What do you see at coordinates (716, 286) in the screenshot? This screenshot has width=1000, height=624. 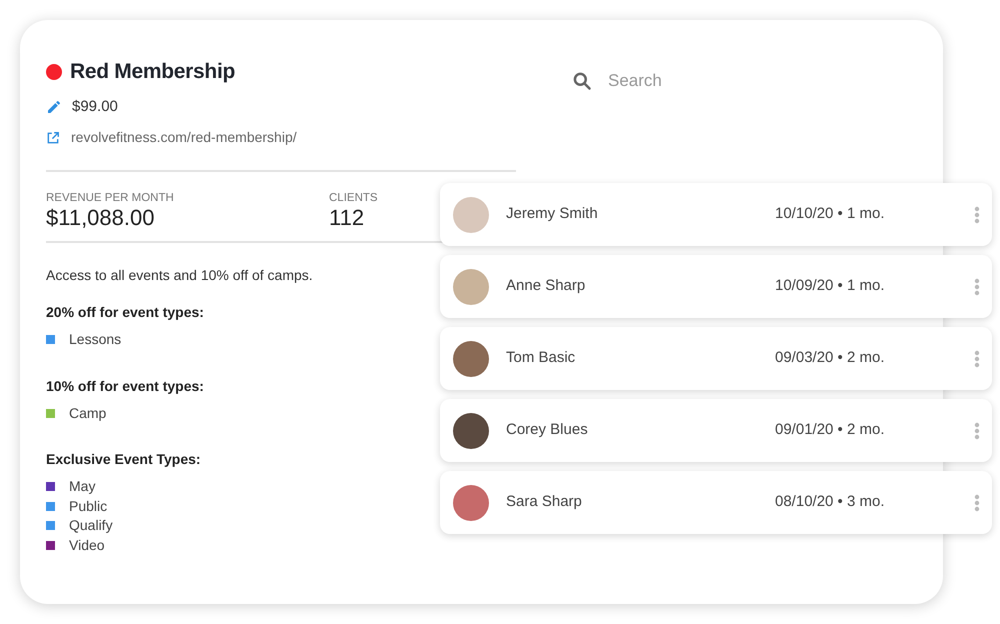 I see `client-row: Anne Sharp 10/09/20 • 1 mo.` at bounding box center [716, 286].